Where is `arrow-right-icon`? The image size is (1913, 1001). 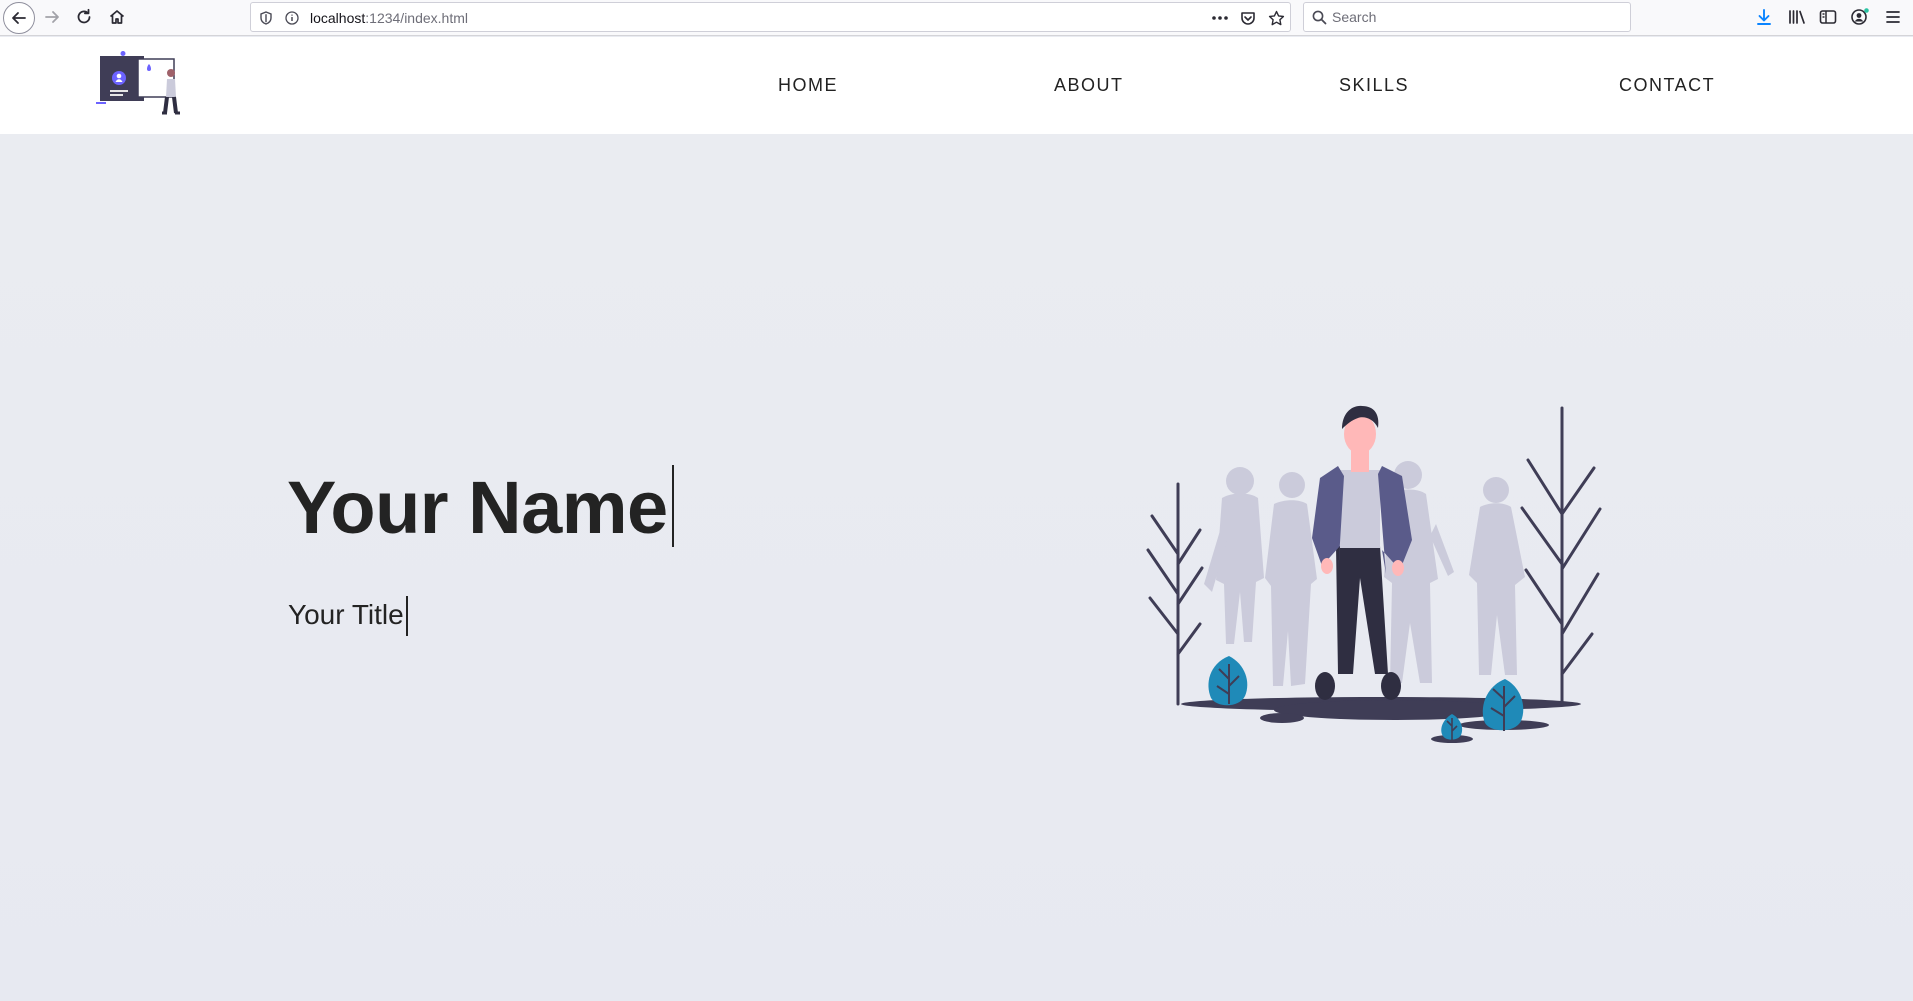 arrow-right-icon is located at coordinates (52, 17).